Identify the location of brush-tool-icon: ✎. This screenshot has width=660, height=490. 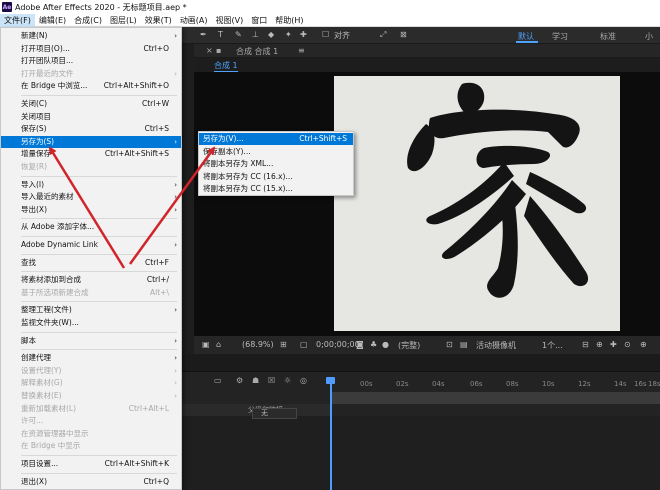
(238, 34).